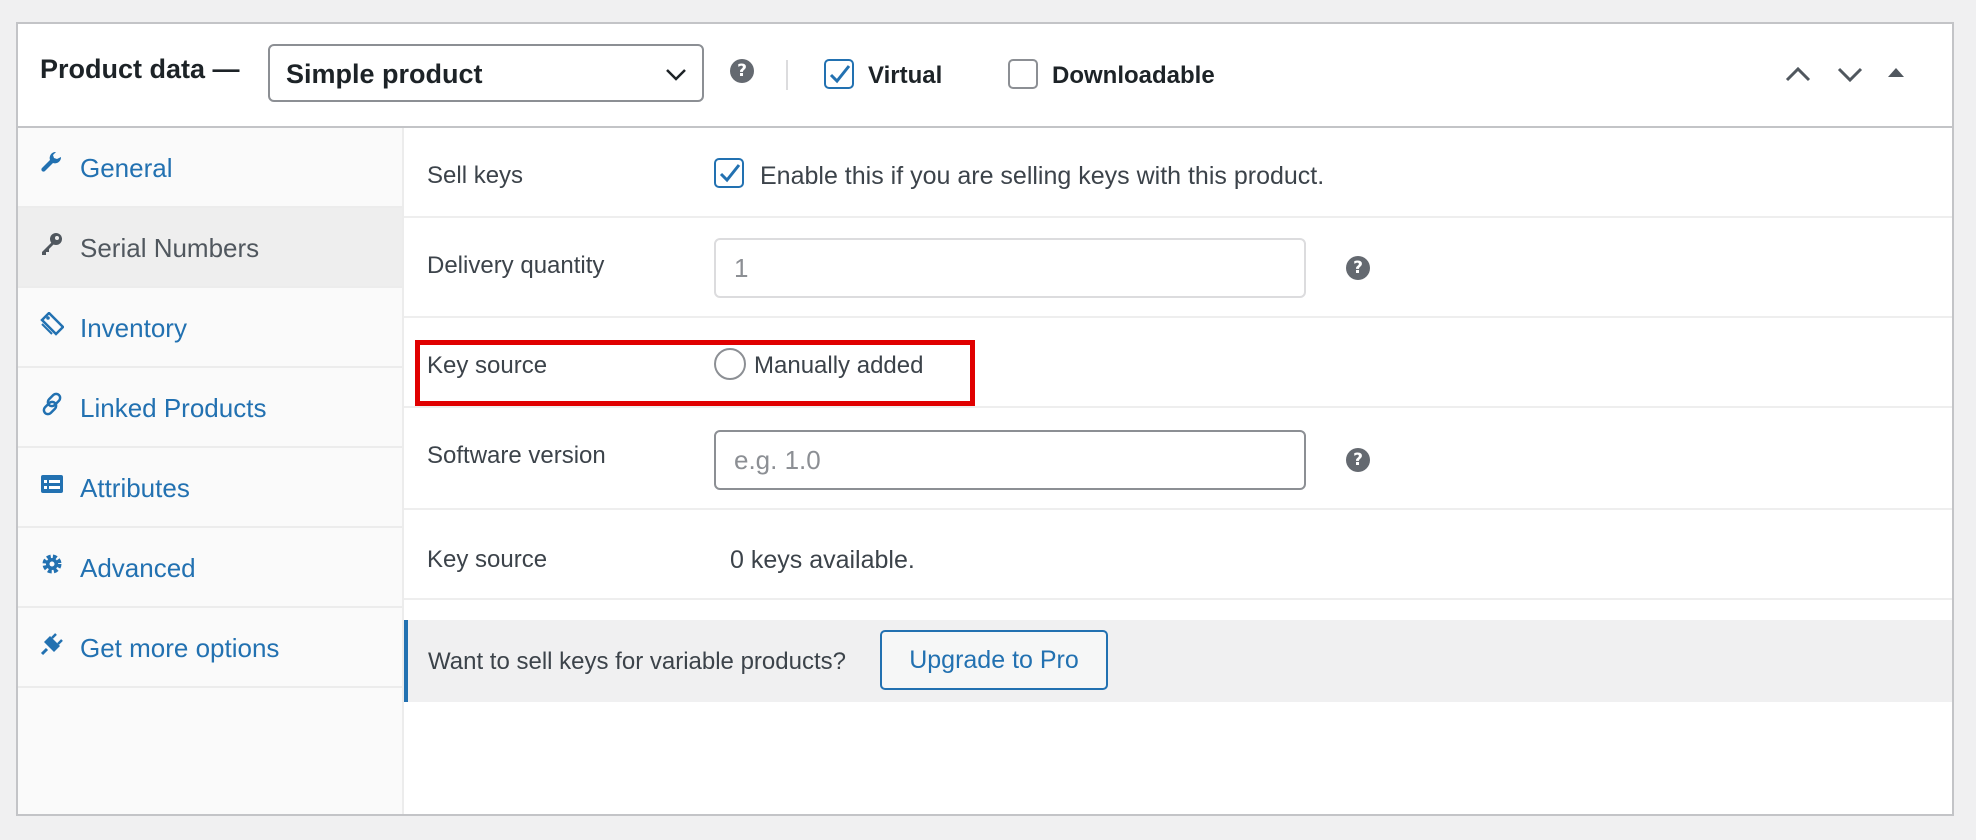 The width and height of the screenshot is (1976, 840). I want to click on tab-get-more-options: Get more options, so click(210, 648).